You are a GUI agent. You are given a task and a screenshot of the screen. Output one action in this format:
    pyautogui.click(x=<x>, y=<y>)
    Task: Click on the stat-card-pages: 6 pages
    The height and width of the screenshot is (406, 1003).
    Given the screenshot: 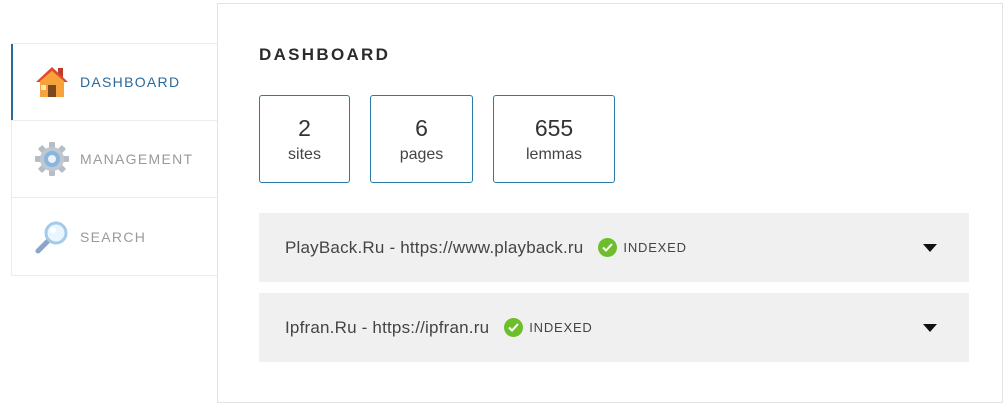 What is the action you would take?
    pyautogui.click(x=421, y=139)
    